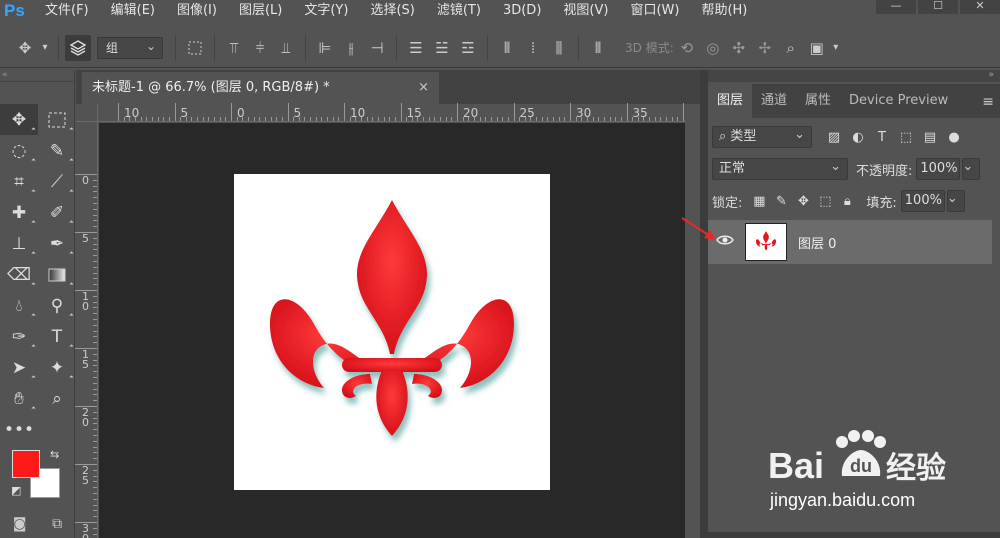 The width and height of the screenshot is (1000, 538). What do you see at coordinates (87, 113) in the screenshot?
I see `ruler-origin` at bounding box center [87, 113].